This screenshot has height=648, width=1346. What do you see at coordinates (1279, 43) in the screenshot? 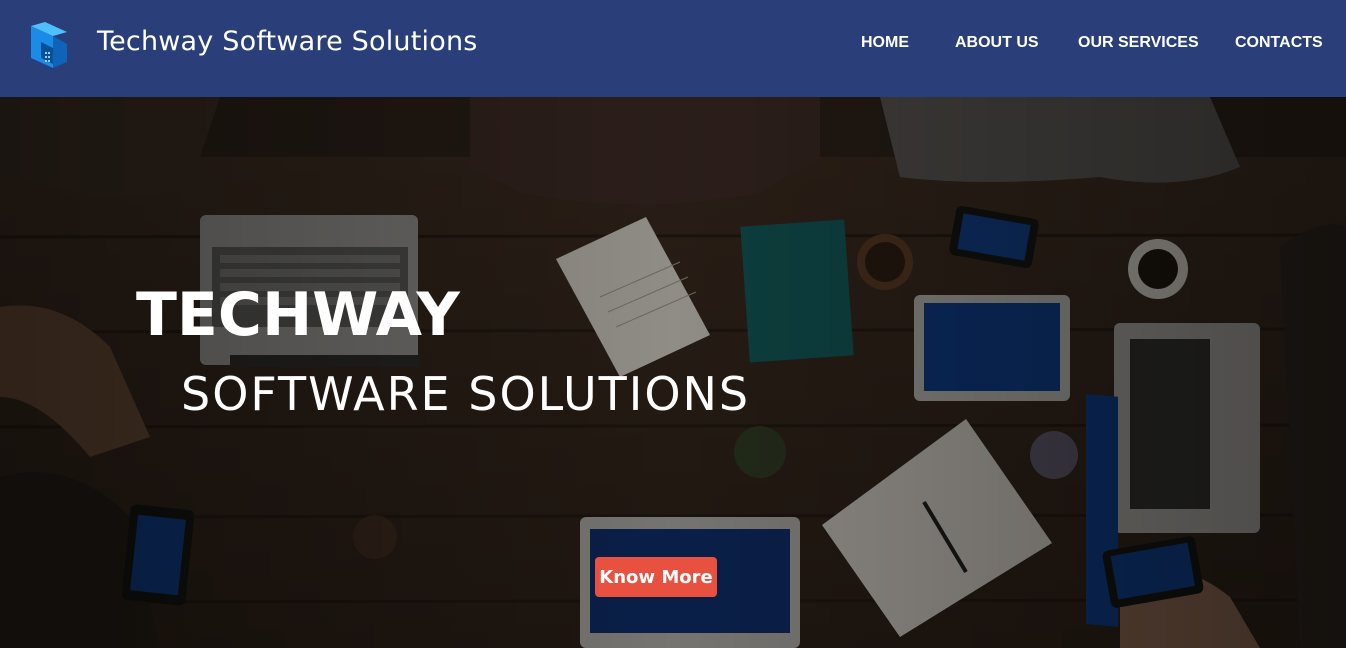
I see `nav-contacts: CONTACTS` at bounding box center [1279, 43].